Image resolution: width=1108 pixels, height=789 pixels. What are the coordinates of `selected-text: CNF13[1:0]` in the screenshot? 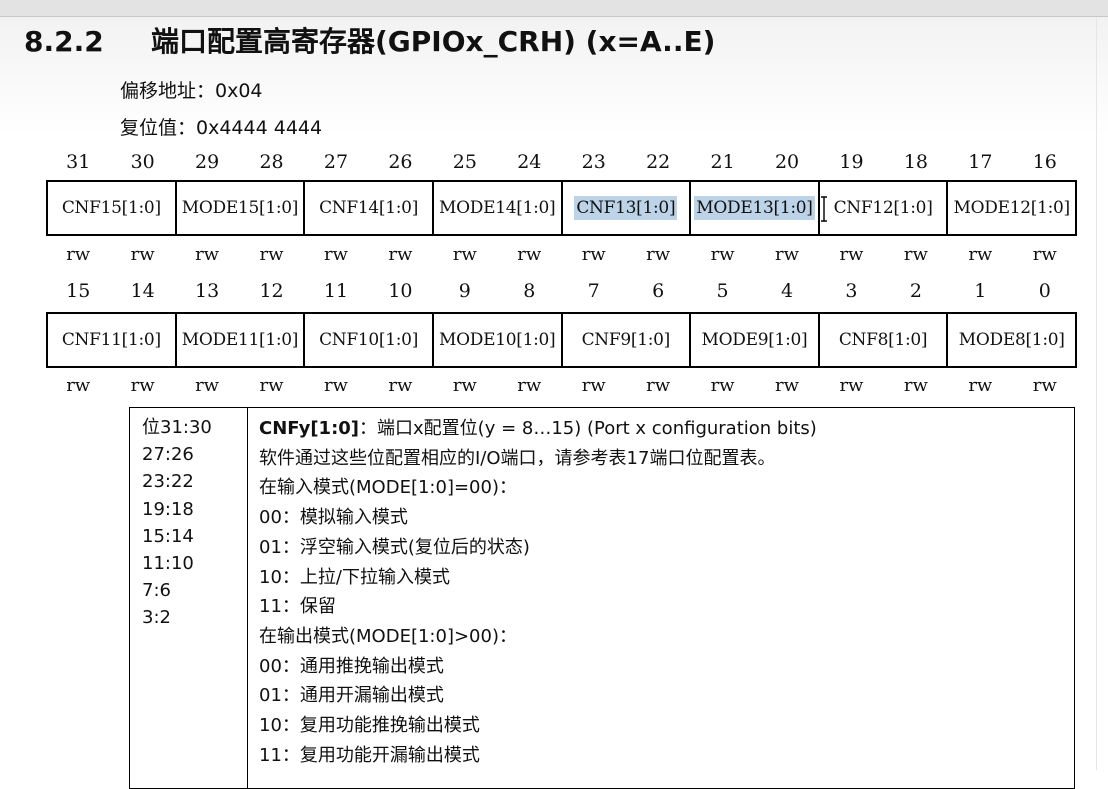 It's located at (626, 208).